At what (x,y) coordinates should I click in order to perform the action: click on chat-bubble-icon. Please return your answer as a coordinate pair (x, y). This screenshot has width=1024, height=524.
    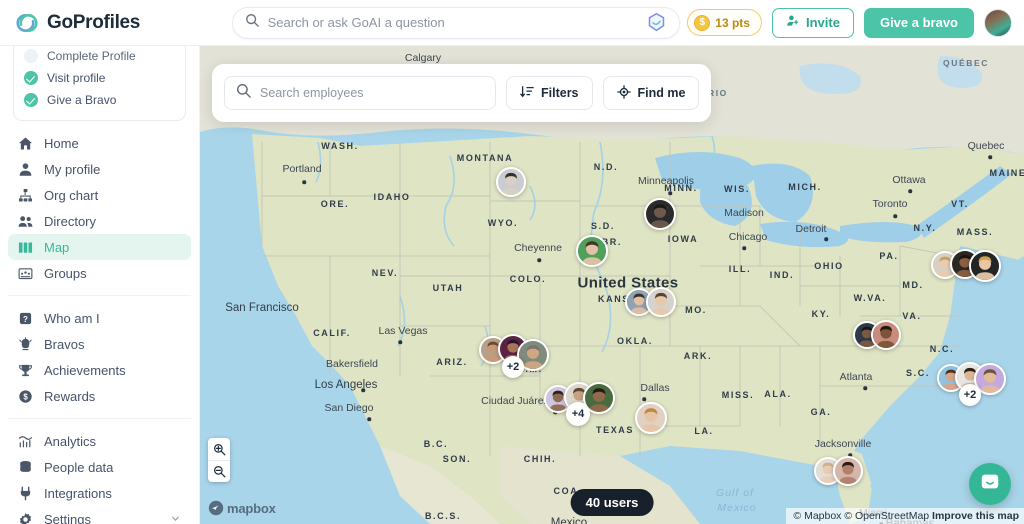
    Looking at the image, I should click on (990, 484).